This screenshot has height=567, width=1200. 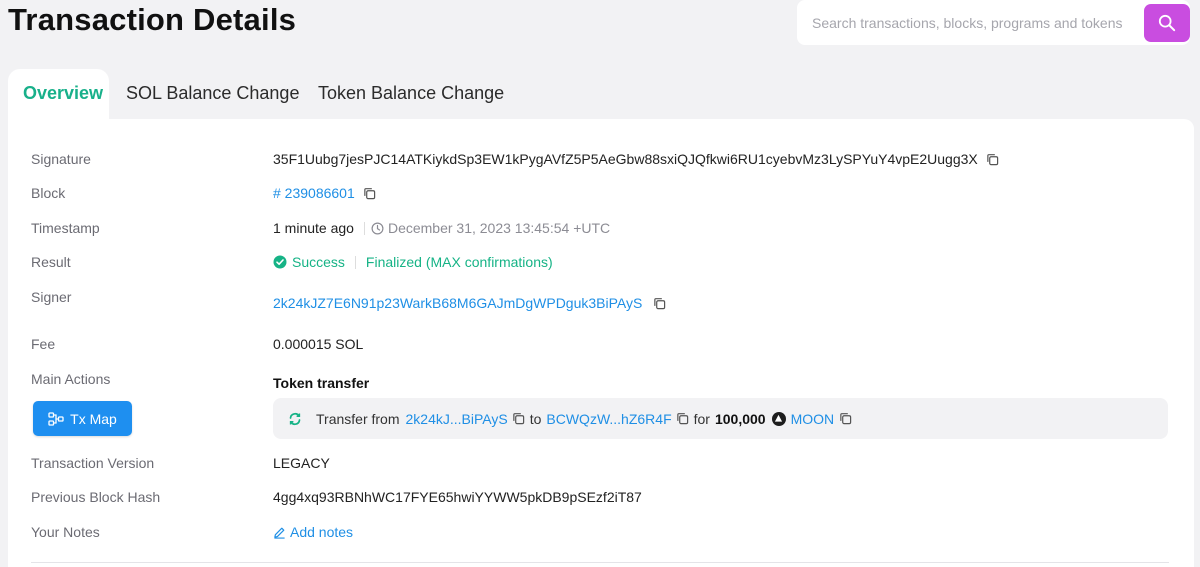 I want to click on result-row: Success Finalized (MAX confirmations), so click(x=413, y=262).